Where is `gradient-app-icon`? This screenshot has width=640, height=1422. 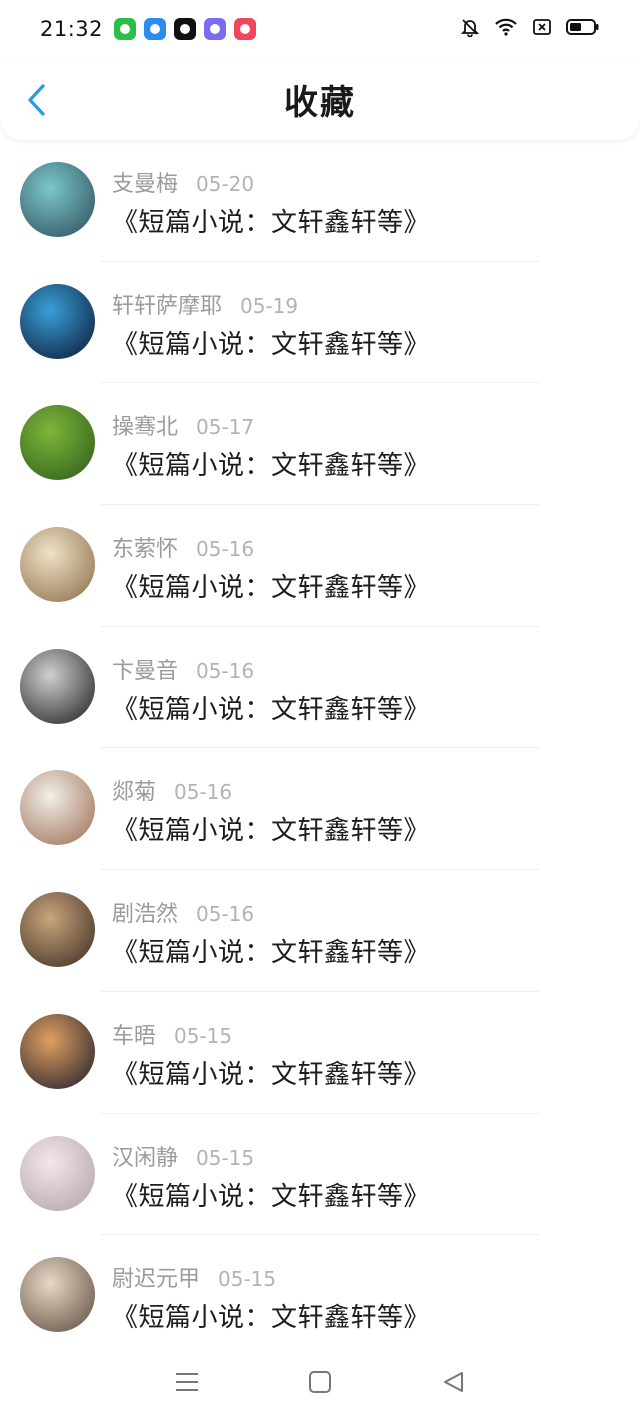 gradient-app-icon is located at coordinates (215, 29).